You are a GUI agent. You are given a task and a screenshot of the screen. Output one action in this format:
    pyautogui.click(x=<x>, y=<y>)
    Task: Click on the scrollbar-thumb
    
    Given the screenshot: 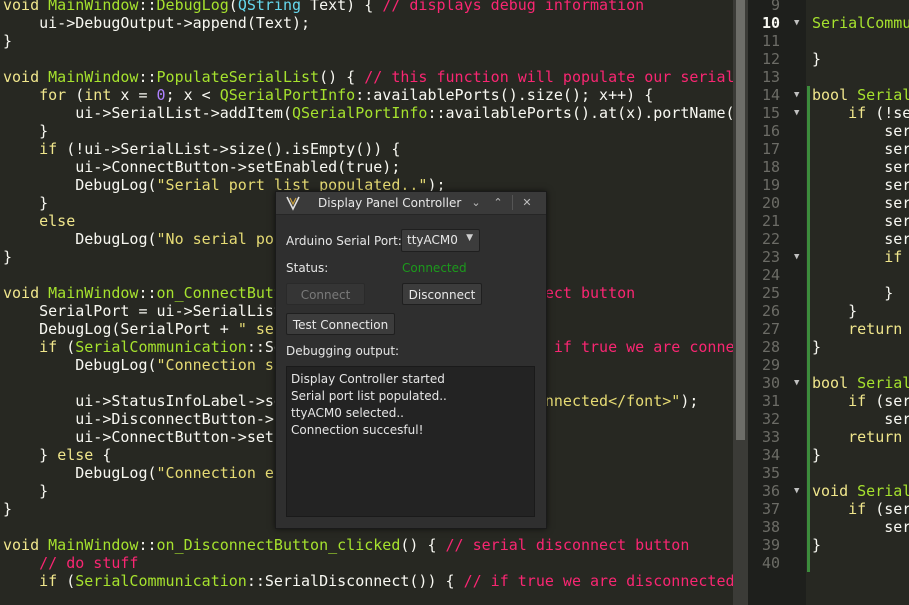 What is the action you would take?
    pyautogui.click(x=740, y=220)
    